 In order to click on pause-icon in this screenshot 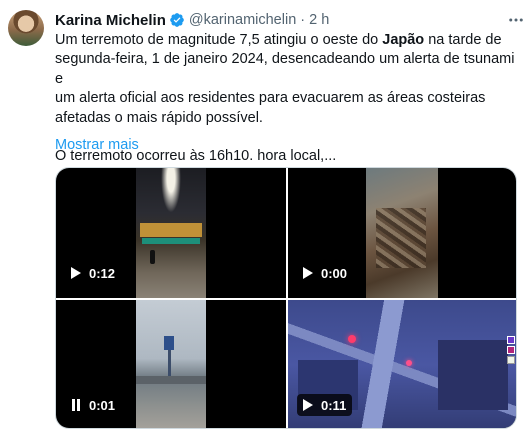, I will do `click(76, 405)`.